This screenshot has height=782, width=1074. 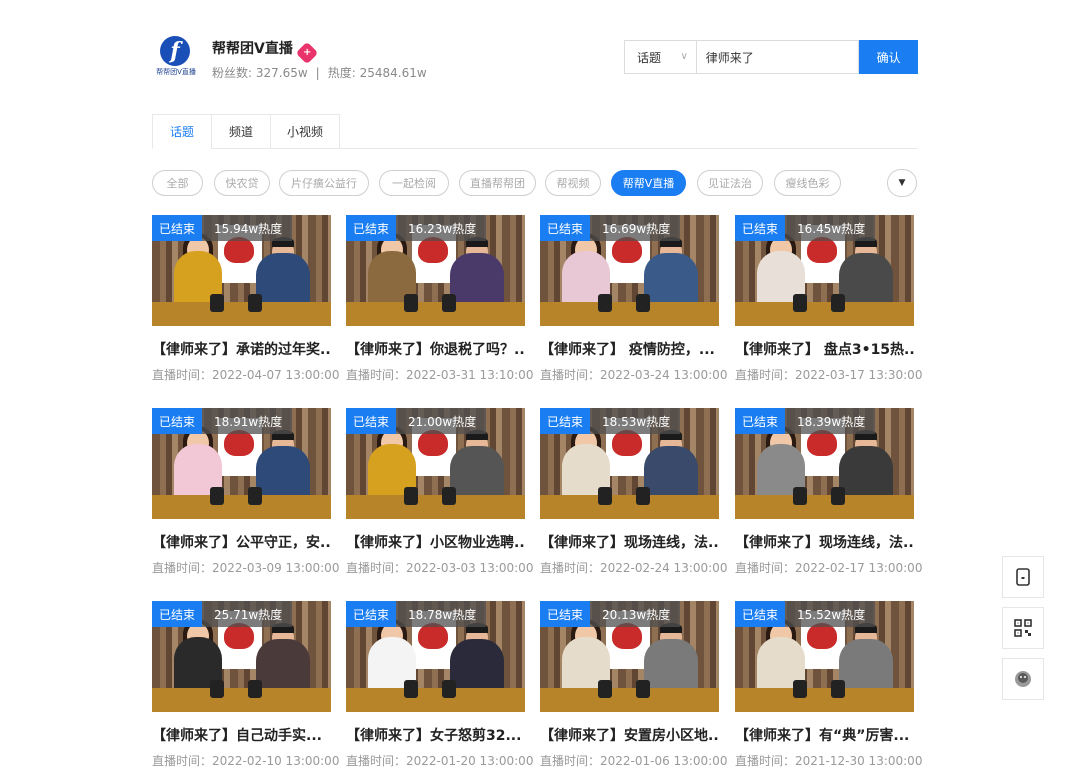 I want to click on verified-badge-icon: +, so click(x=307, y=53).